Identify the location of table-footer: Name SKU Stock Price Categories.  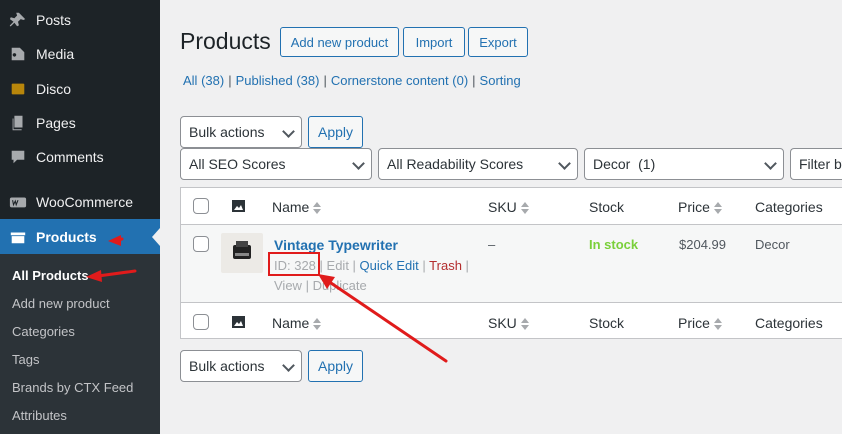
(511, 320).